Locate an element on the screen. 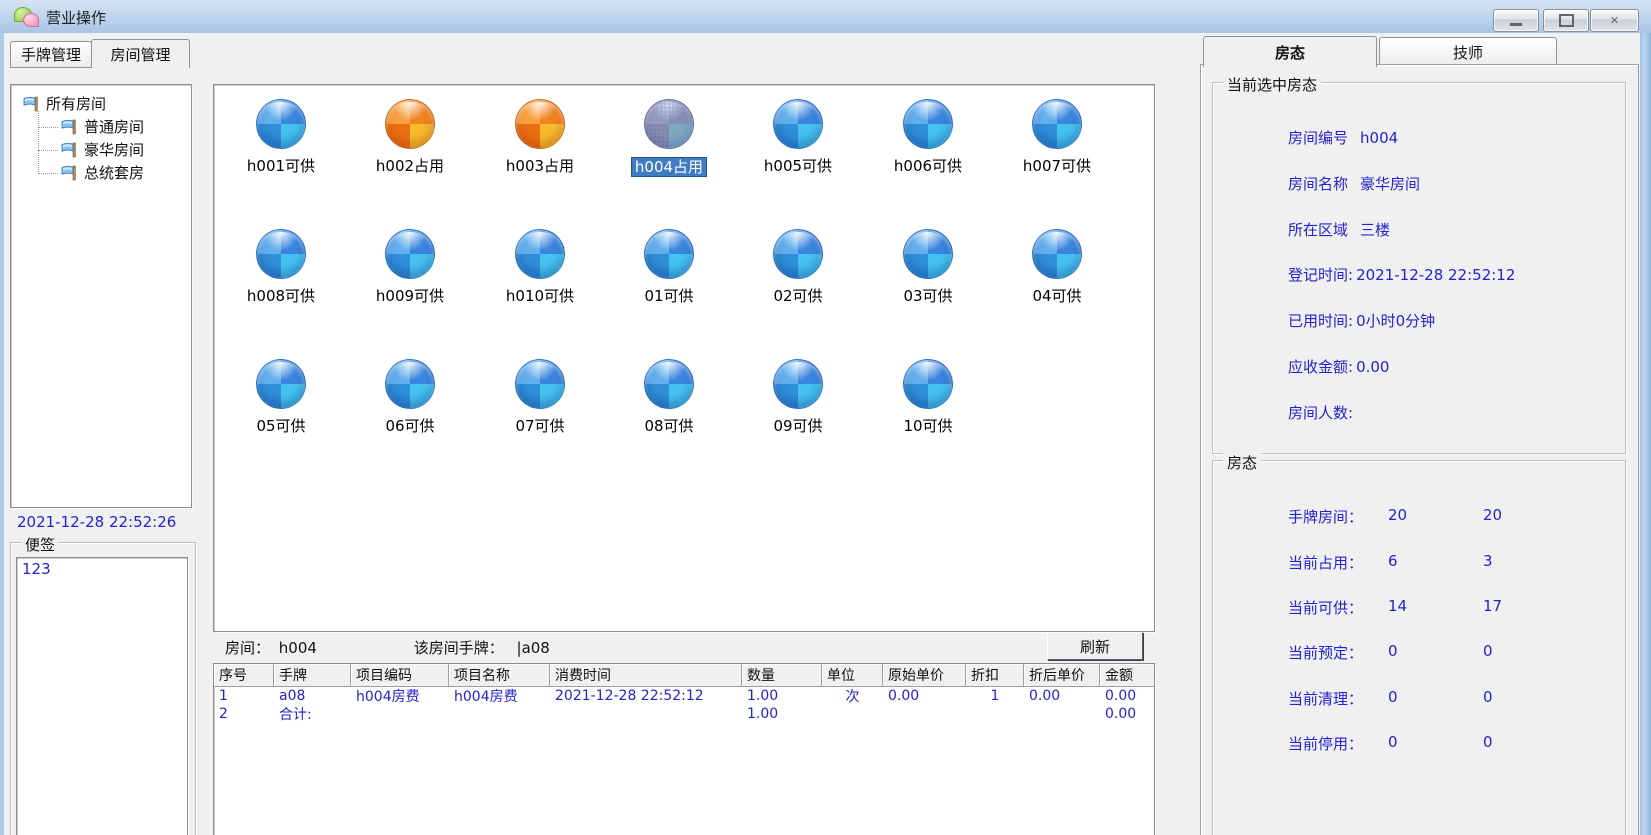 Image resolution: width=1651 pixels, height=835 pixels. field-checkin-time: 登记时间: 2021-12-28 22:52:12 is located at coordinates (1402, 275).